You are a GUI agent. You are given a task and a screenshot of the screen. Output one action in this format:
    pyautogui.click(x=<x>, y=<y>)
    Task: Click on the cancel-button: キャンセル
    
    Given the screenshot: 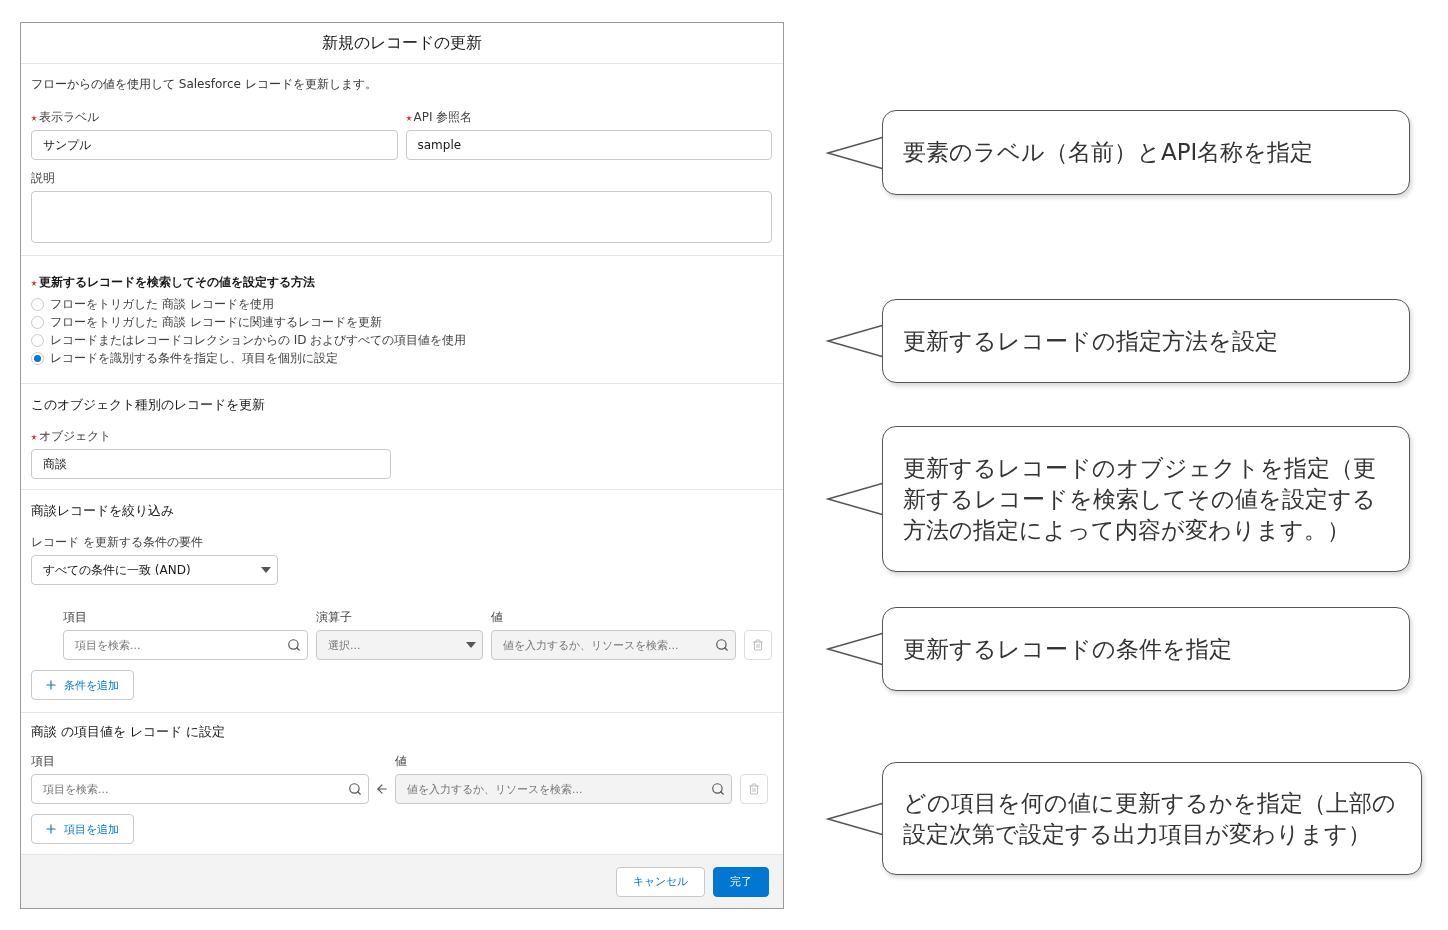 What is the action you would take?
    pyautogui.click(x=660, y=881)
    